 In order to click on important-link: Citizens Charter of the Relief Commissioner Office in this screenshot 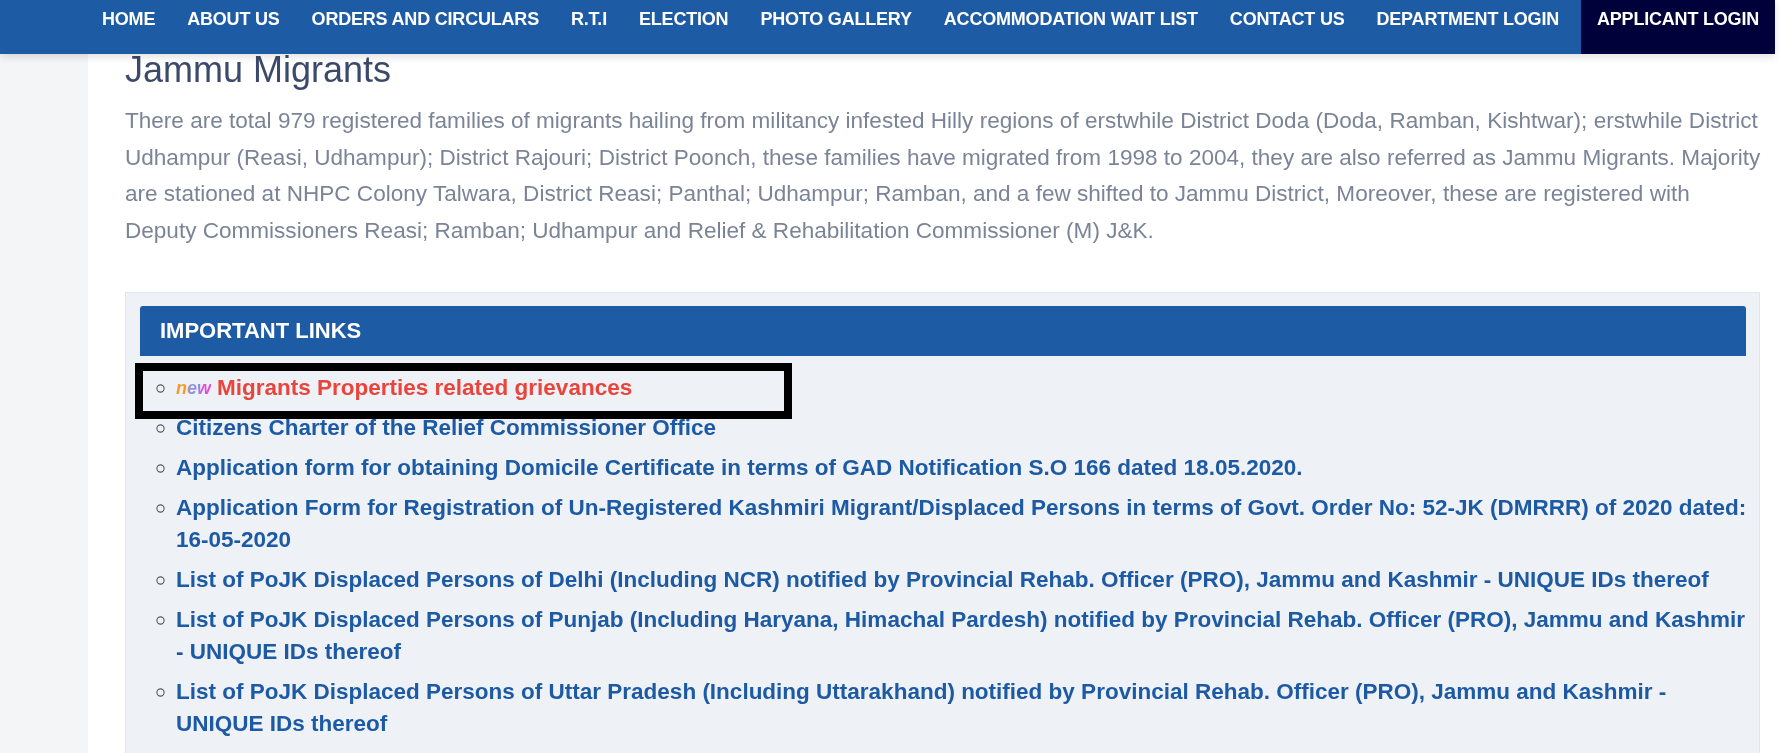, I will do `click(446, 428)`.